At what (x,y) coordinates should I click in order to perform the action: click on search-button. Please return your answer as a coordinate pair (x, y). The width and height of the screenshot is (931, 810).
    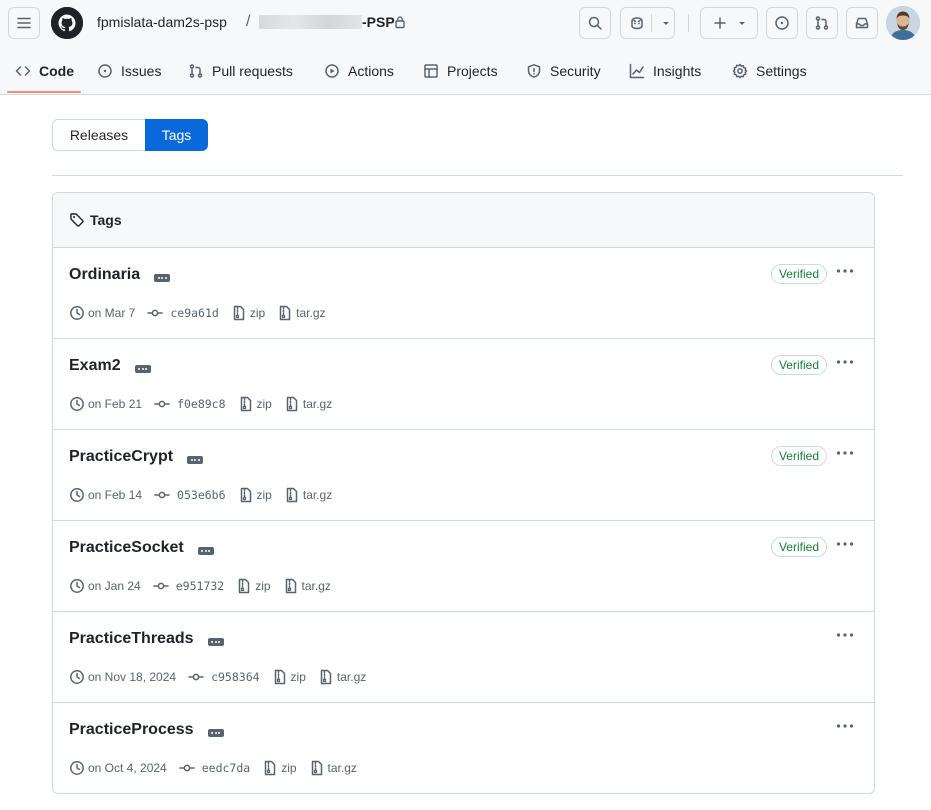
    Looking at the image, I should click on (595, 23).